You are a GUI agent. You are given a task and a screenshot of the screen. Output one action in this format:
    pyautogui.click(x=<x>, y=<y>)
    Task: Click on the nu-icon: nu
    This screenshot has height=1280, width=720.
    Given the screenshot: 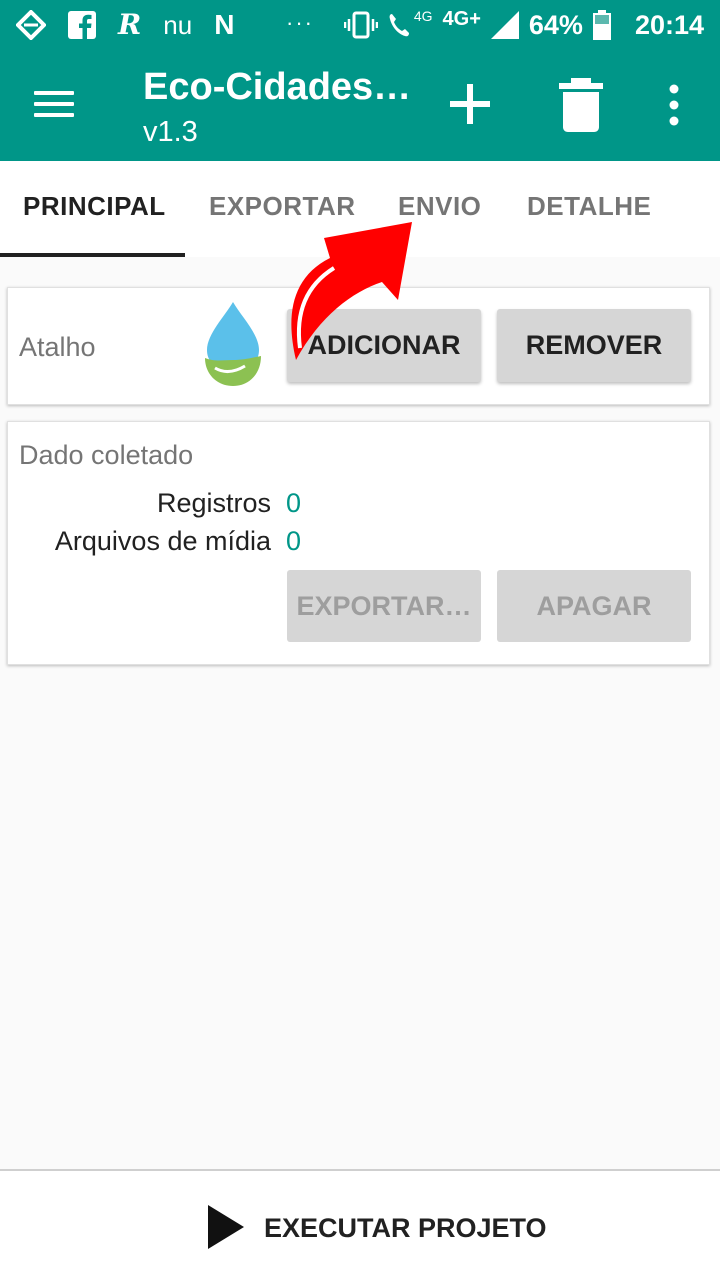 What is the action you would take?
    pyautogui.click(x=178, y=25)
    